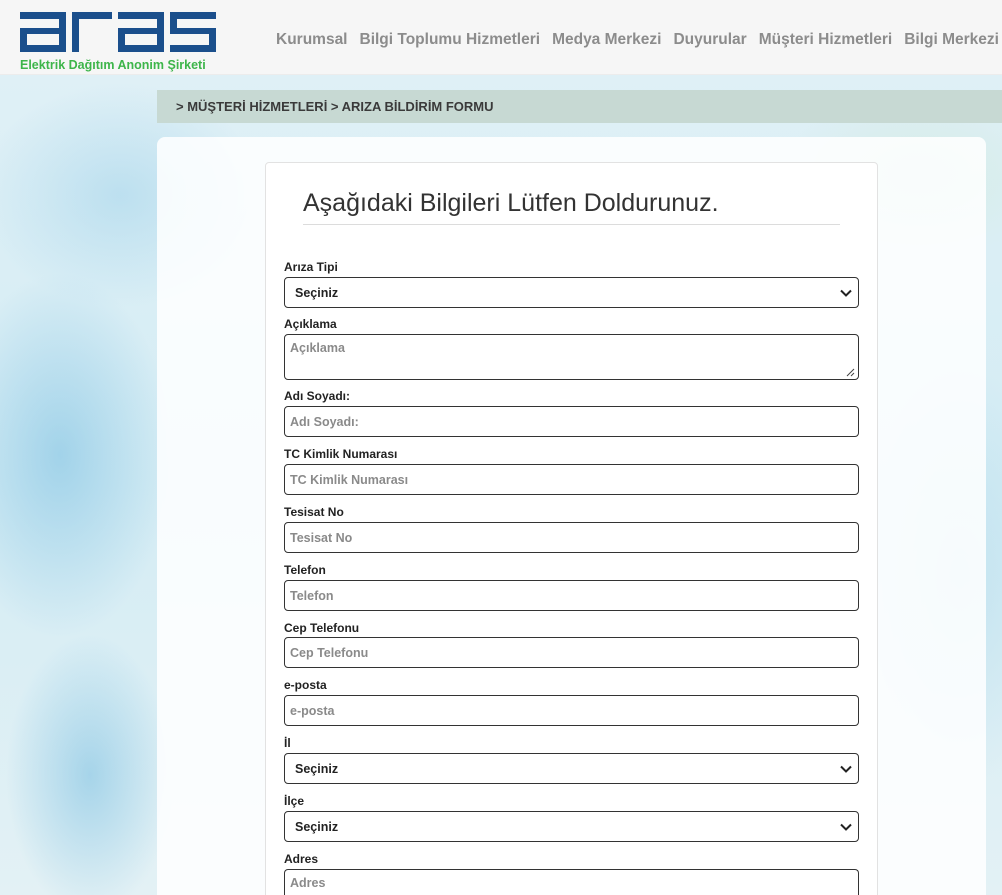  I want to click on cep-telefonu-input, so click(571, 652).